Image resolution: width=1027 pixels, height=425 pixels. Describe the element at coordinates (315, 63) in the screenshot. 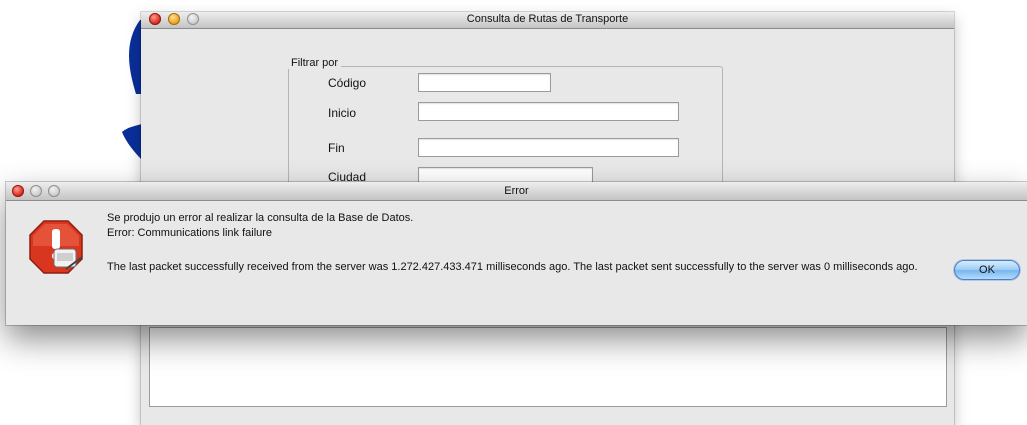

I see `filter-legend: Filtrar por` at that location.